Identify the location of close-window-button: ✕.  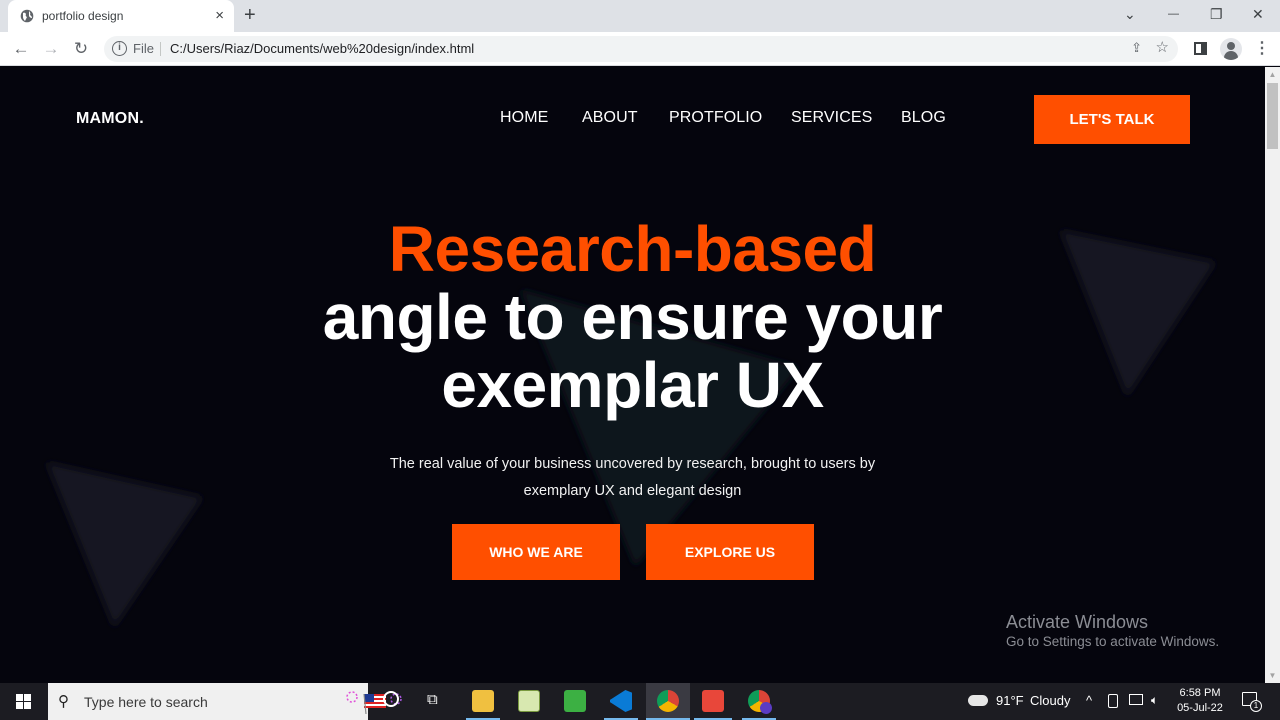
(1258, 14).